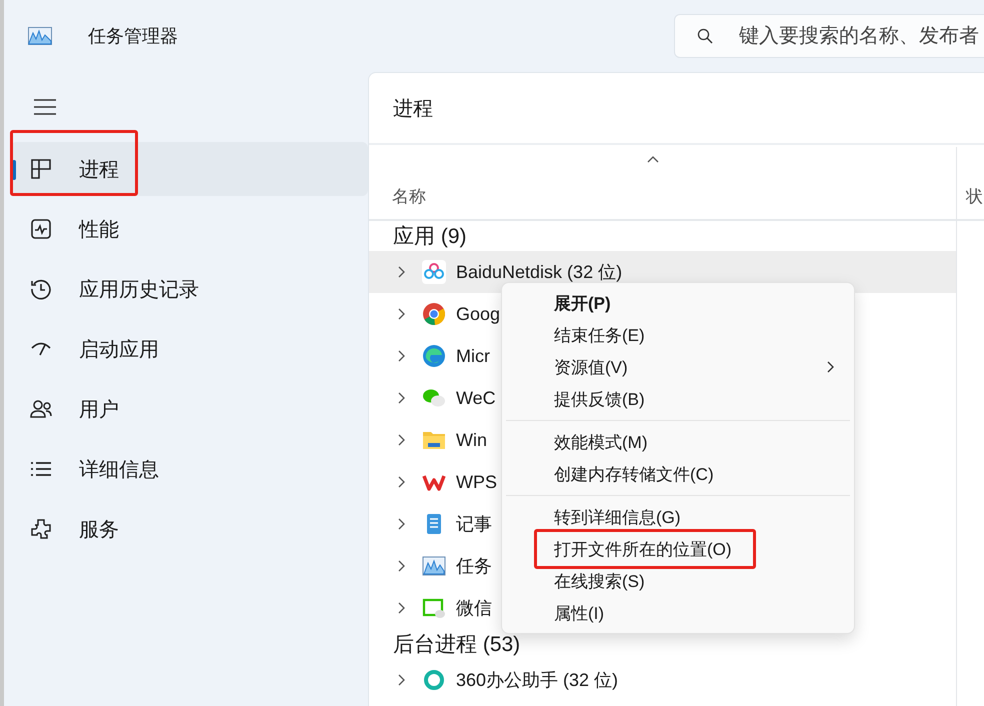  What do you see at coordinates (473, 356) in the screenshot?
I see `process-name: Micr` at bounding box center [473, 356].